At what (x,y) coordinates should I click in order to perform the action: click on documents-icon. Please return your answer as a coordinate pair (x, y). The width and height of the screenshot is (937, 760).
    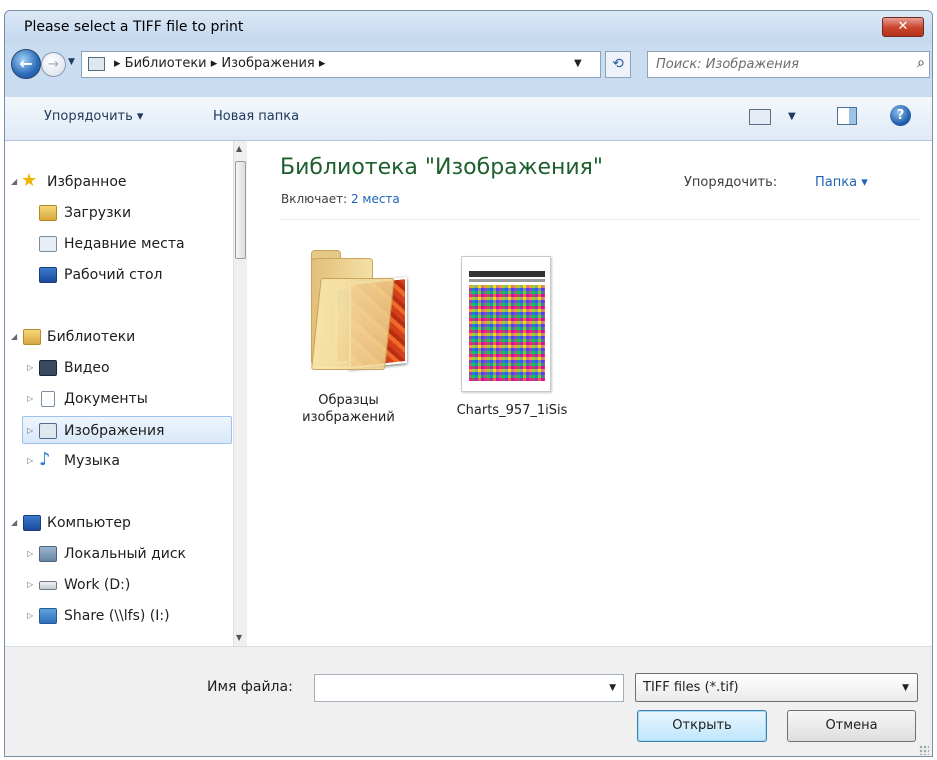
    Looking at the image, I should click on (48, 399).